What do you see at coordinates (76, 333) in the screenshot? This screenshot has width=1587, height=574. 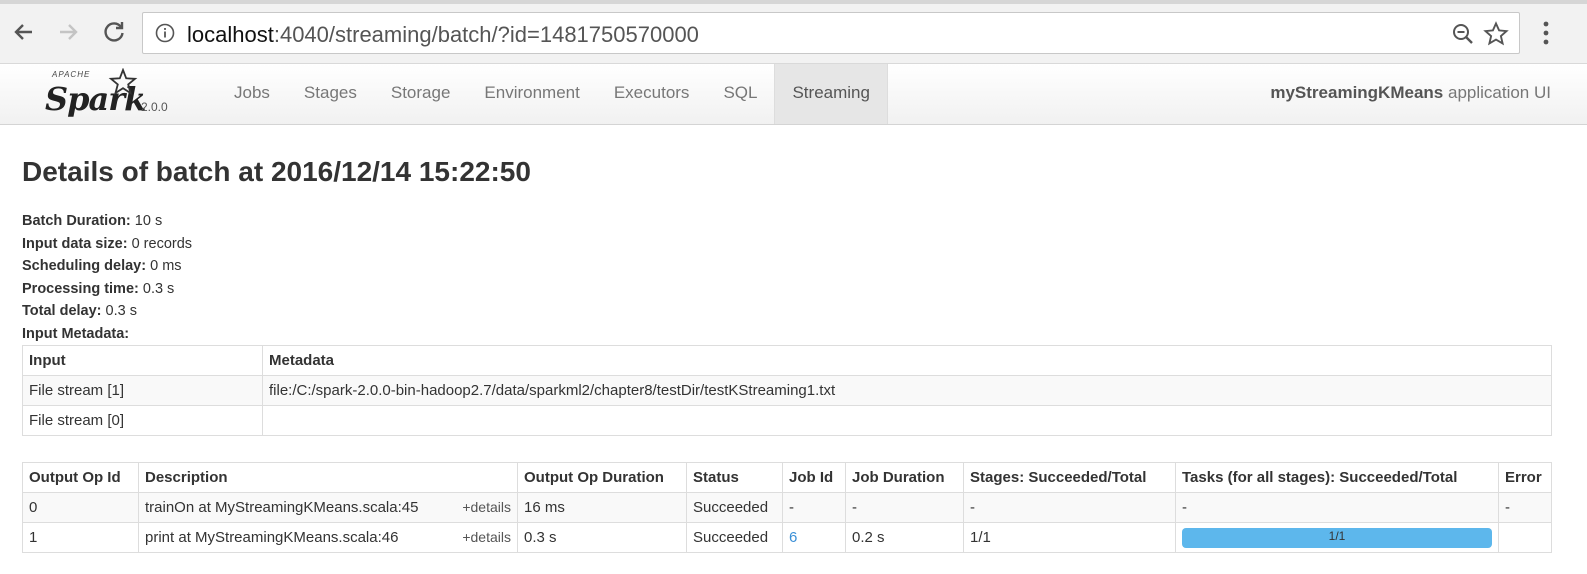 I see `summary-label: Input Metadata:` at bounding box center [76, 333].